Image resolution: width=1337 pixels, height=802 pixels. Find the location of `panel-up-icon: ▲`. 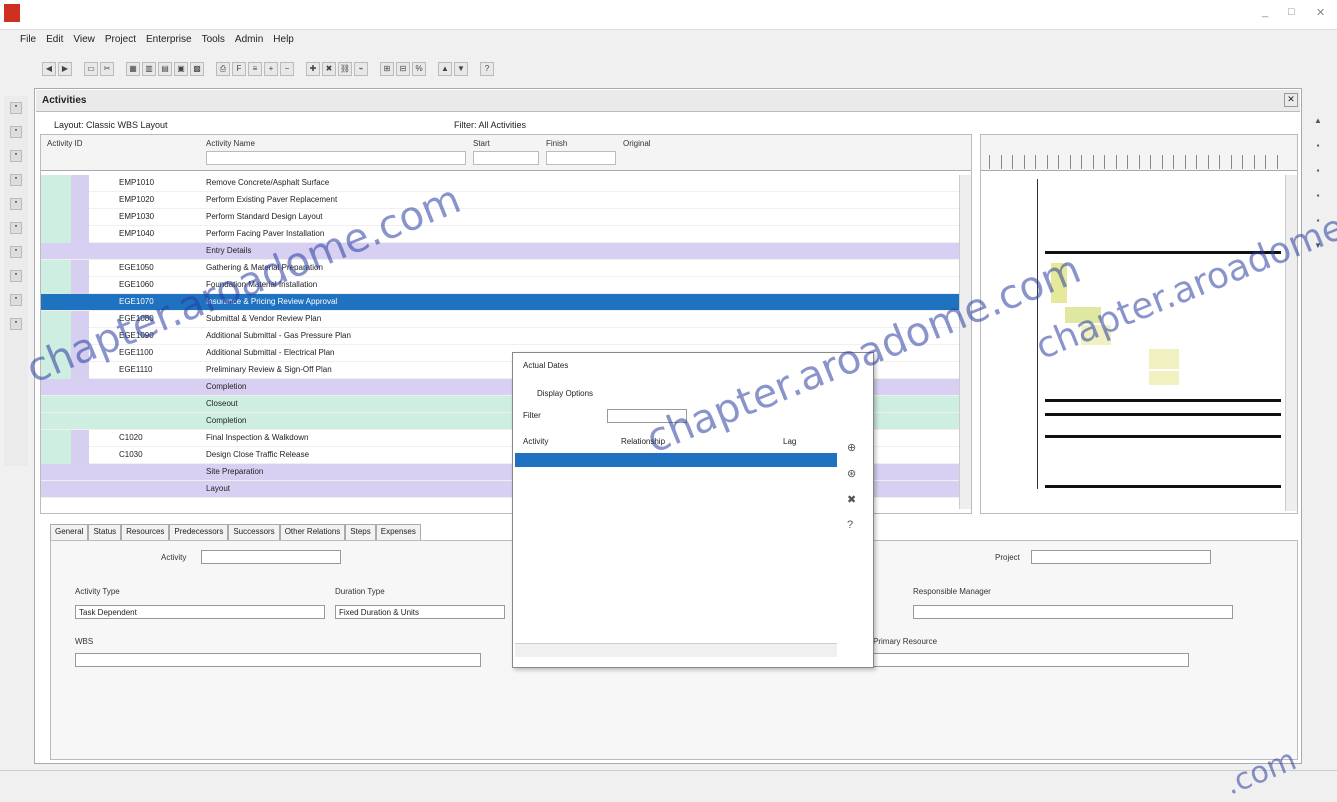

panel-up-icon: ▲ is located at coordinates (1318, 120).